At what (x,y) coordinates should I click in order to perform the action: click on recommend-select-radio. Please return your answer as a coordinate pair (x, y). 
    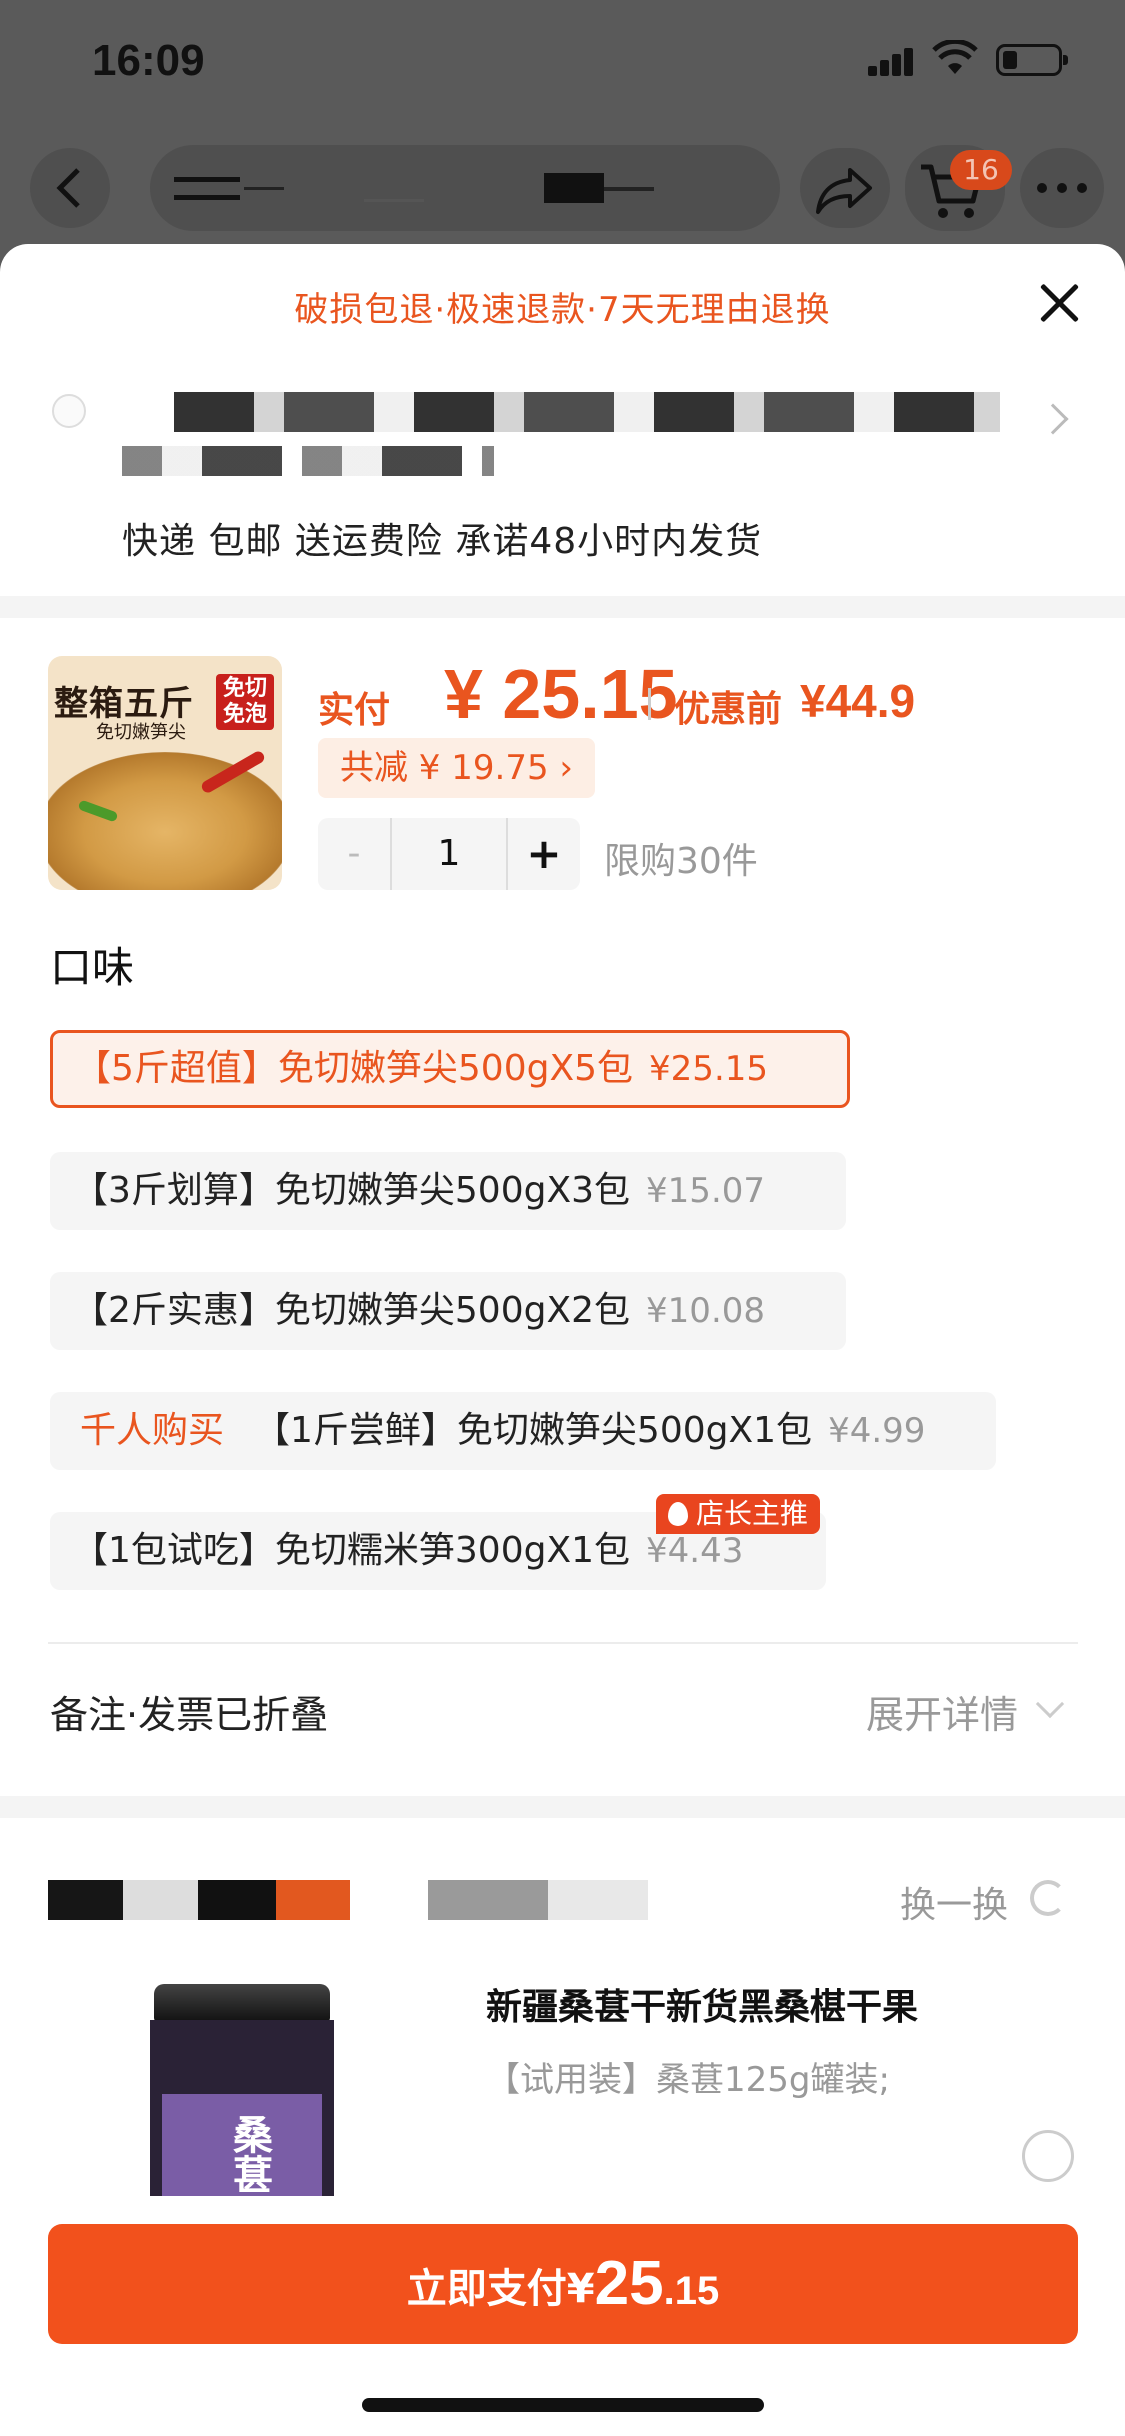
    Looking at the image, I should click on (1048, 2156).